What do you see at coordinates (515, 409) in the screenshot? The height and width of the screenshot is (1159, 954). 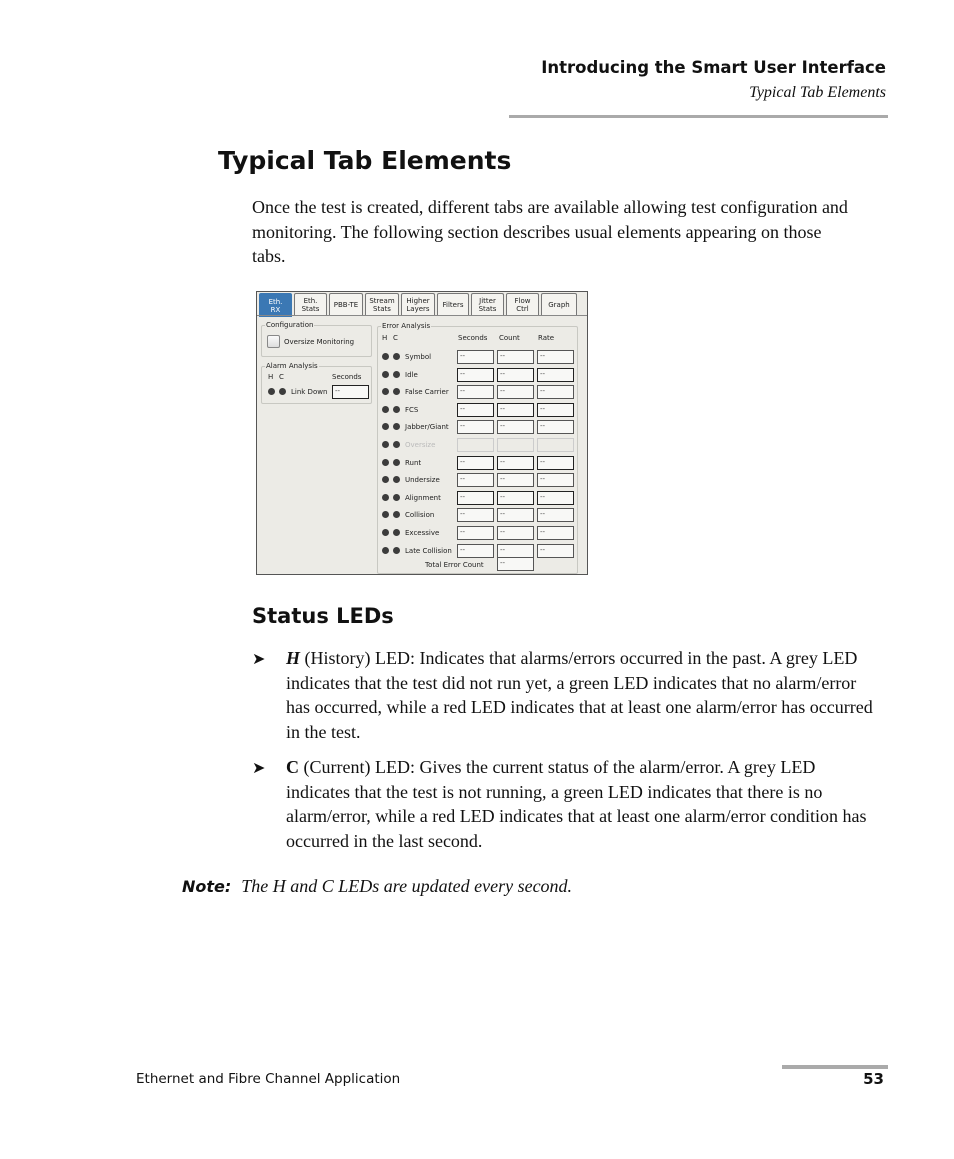 I see `fcs-count-field: --` at bounding box center [515, 409].